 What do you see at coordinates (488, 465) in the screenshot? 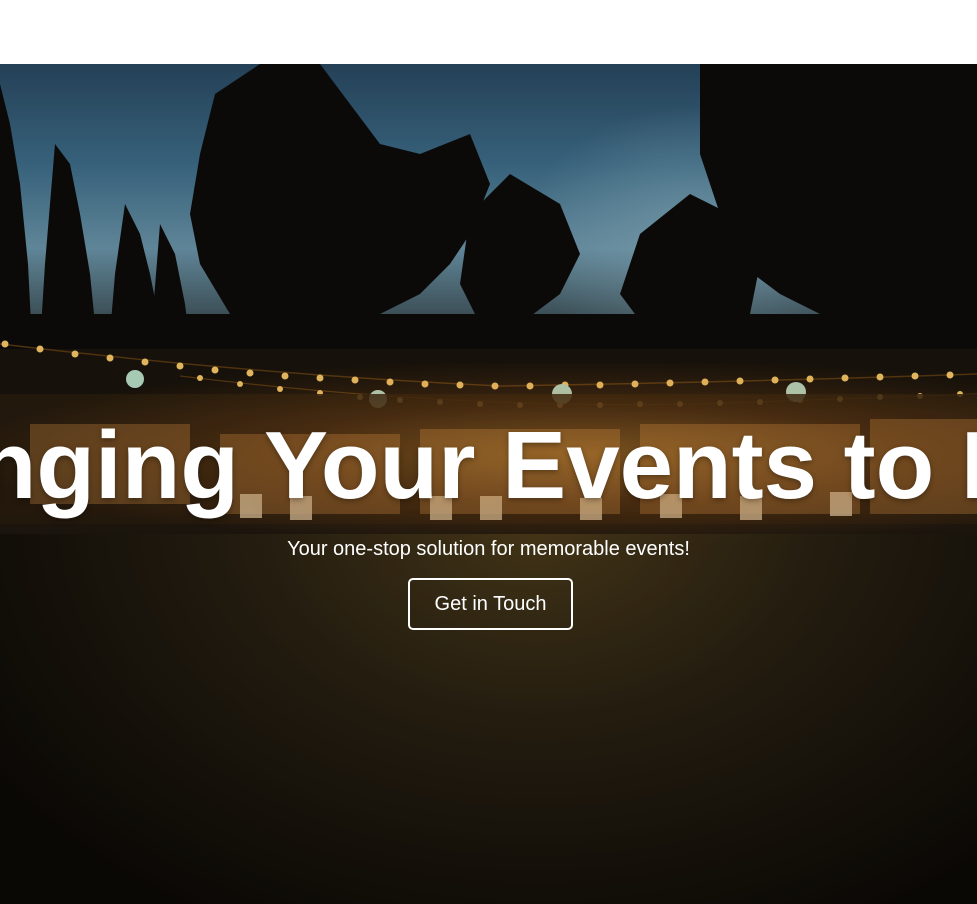
I see `hero-headline: Bringing Your Events to Life` at bounding box center [488, 465].